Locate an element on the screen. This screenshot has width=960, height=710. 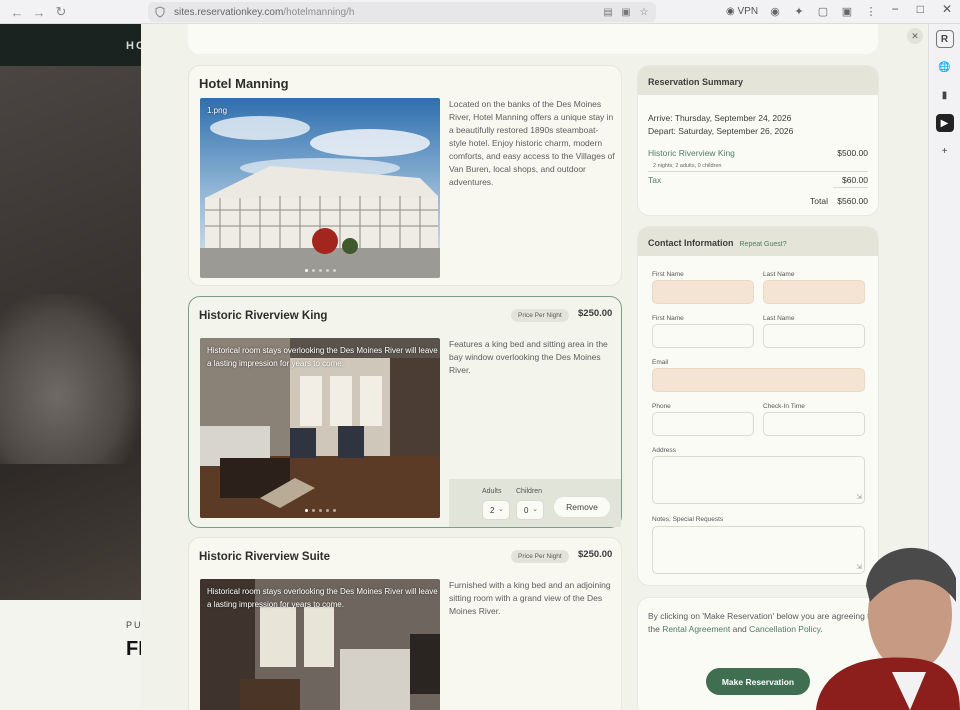
maximize-icon: □ is located at coordinates (920, 9).